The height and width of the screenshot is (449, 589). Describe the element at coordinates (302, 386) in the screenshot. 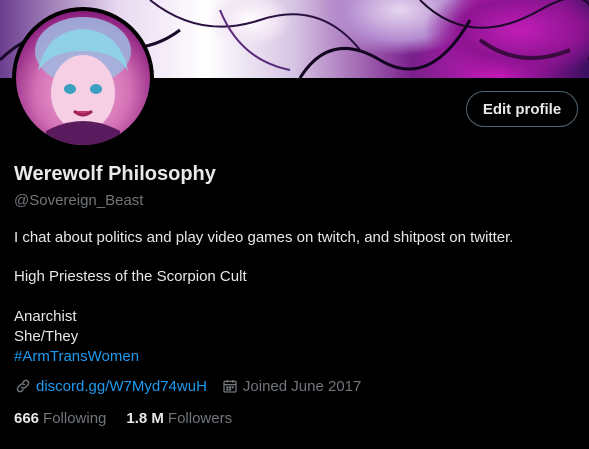

I see `joined-date: Joined June 2017` at that location.